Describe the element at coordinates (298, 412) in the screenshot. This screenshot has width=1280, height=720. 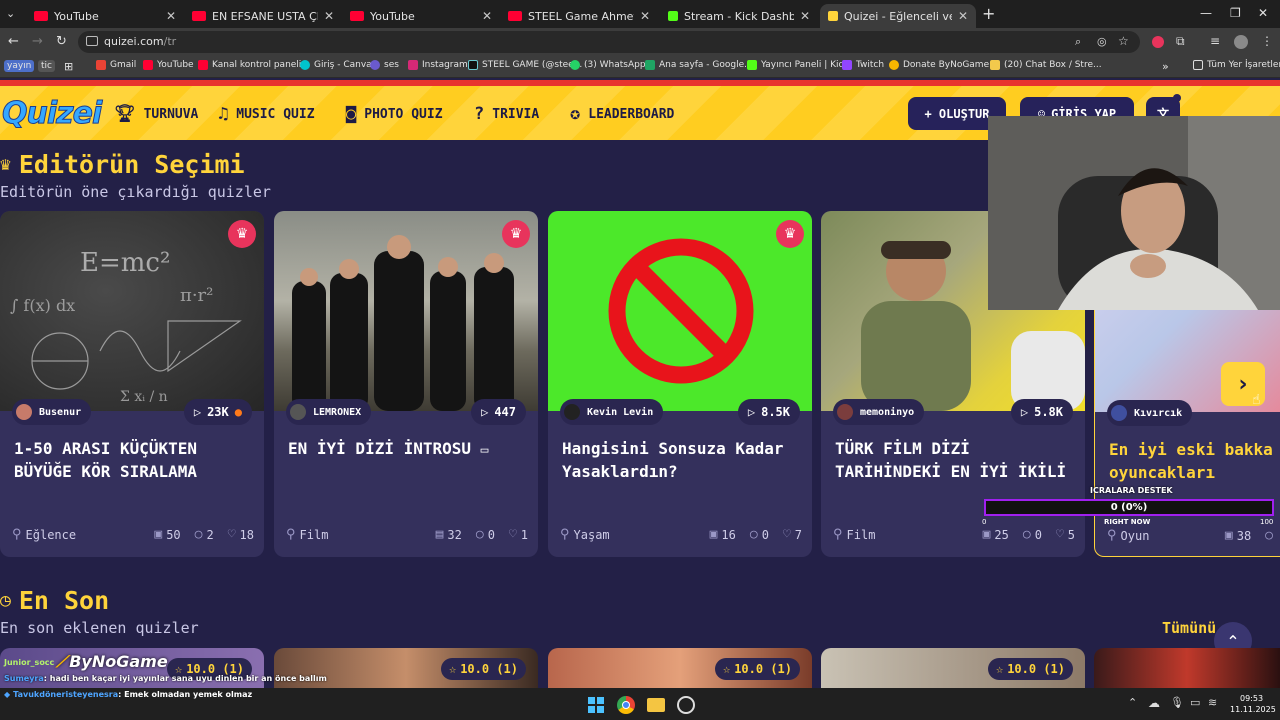
I see `avatar` at that location.